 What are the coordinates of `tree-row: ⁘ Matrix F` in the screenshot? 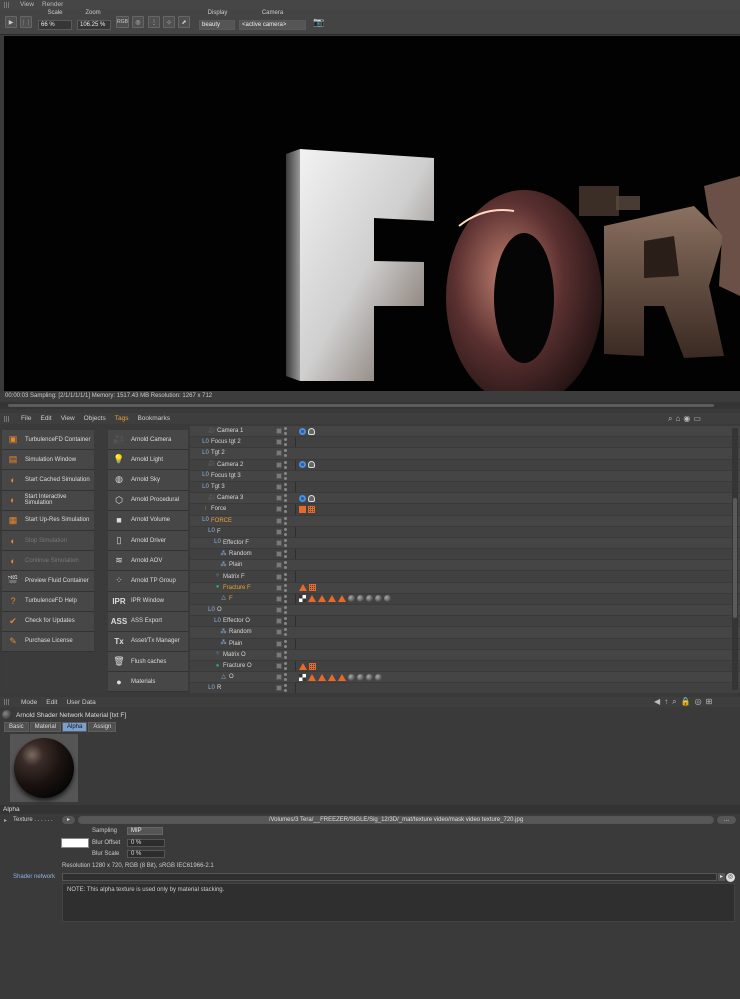 It's located at (465, 577).